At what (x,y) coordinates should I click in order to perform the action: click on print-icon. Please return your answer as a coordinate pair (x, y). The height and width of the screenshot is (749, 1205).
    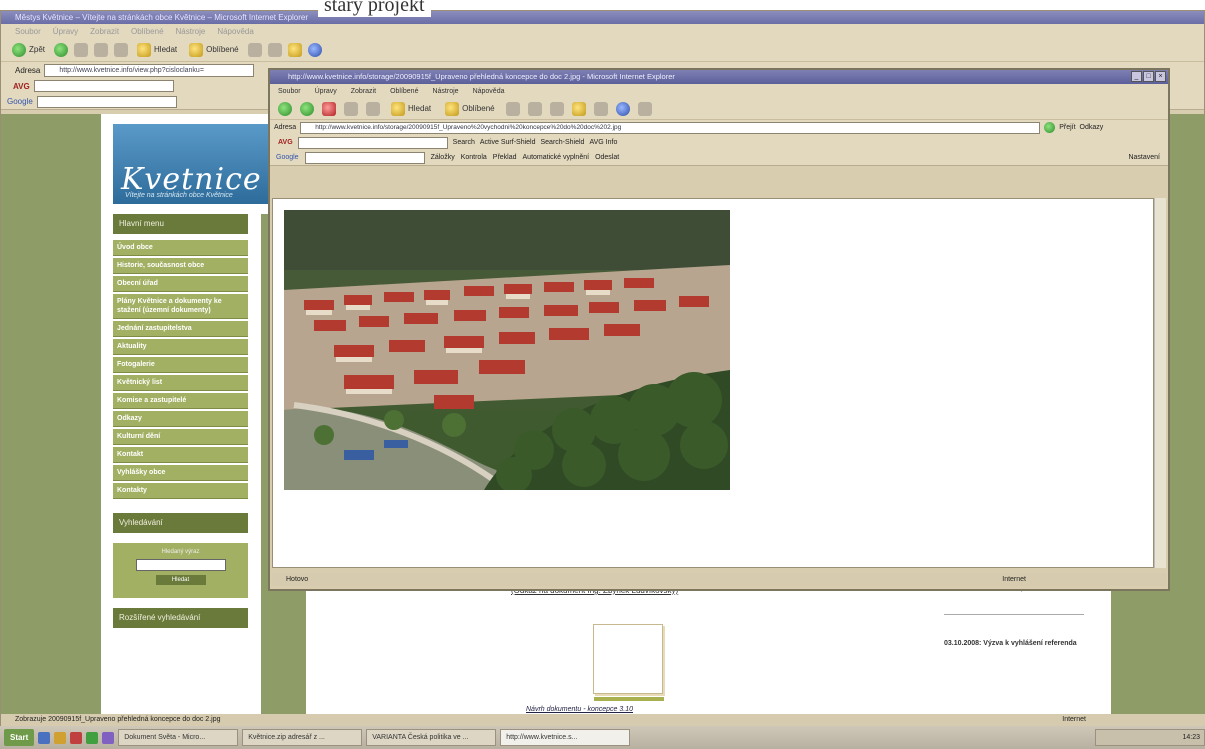
    Looking at the image, I should click on (556, 108).